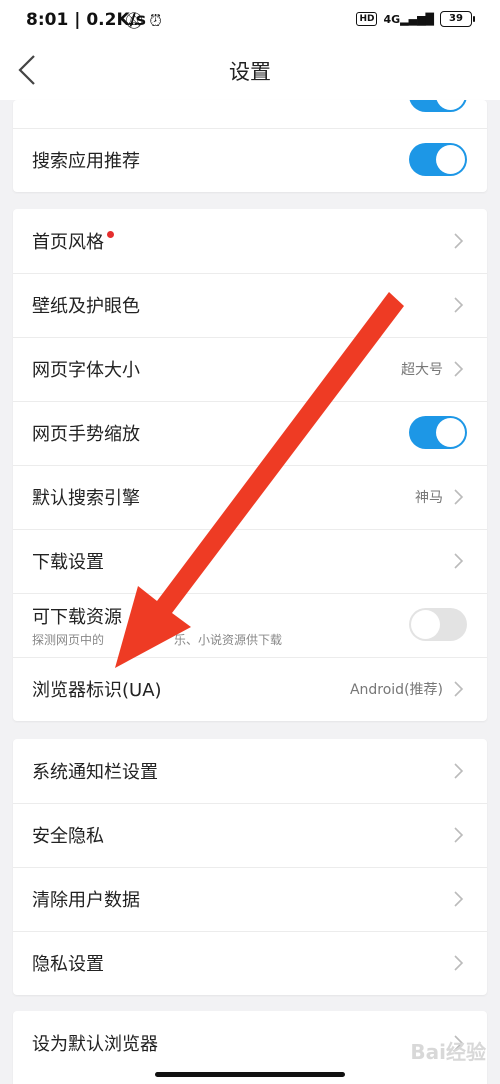 This screenshot has height=1084, width=500. What do you see at coordinates (250, 241) in the screenshot?
I see `settings-row-homepage-style: 首页风格` at bounding box center [250, 241].